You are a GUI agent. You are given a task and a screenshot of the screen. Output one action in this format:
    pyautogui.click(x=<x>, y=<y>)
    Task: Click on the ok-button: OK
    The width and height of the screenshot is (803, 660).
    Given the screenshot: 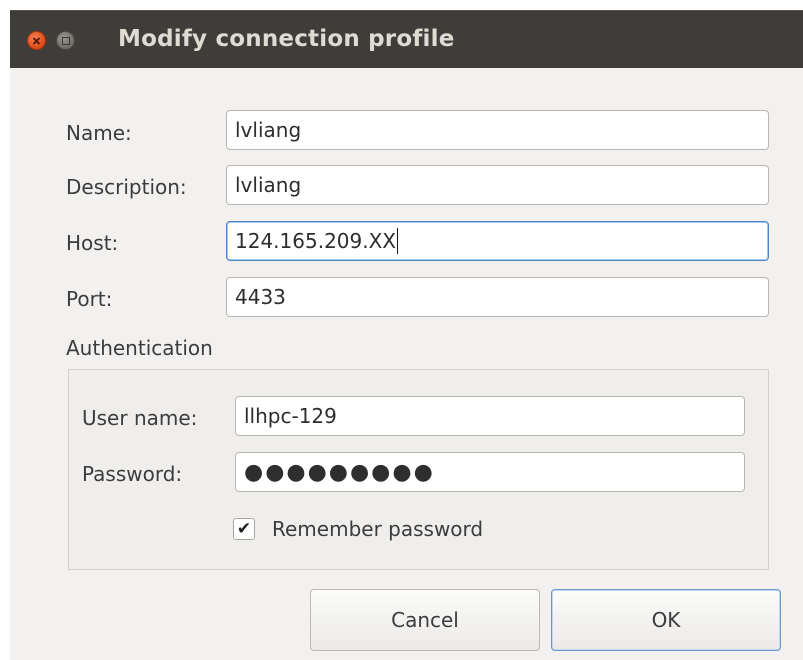 What is the action you would take?
    pyautogui.click(x=666, y=620)
    